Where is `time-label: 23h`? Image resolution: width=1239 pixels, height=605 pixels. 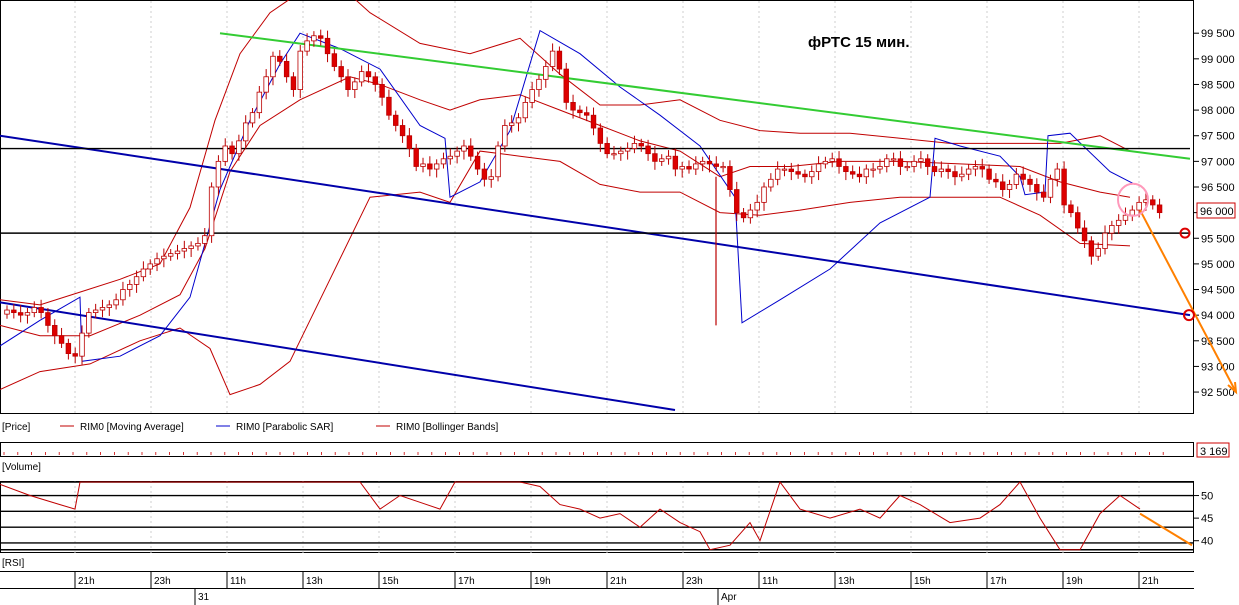
time-label: 23h is located at coordinates (694, 581).